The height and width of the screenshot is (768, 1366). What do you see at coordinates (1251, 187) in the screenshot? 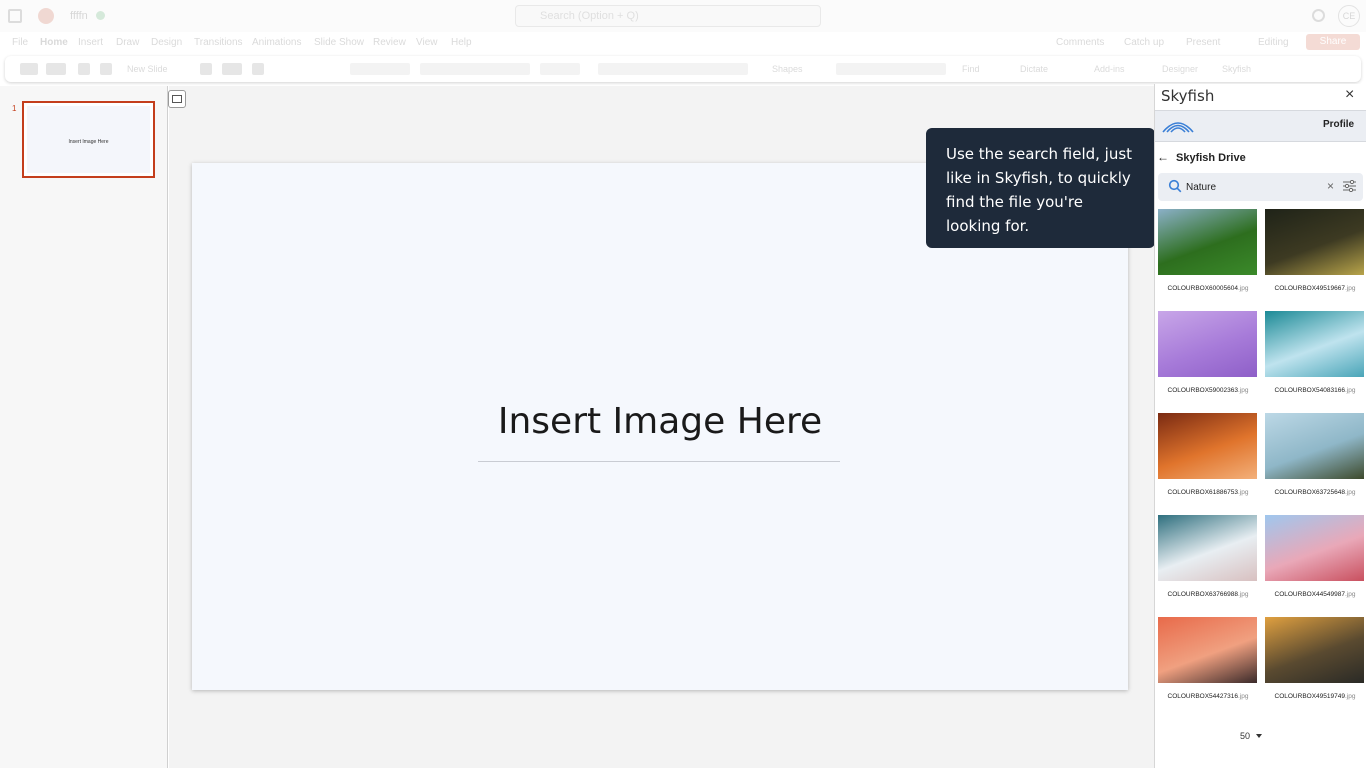
I see `search-input` at bounding box center [1251, 187].